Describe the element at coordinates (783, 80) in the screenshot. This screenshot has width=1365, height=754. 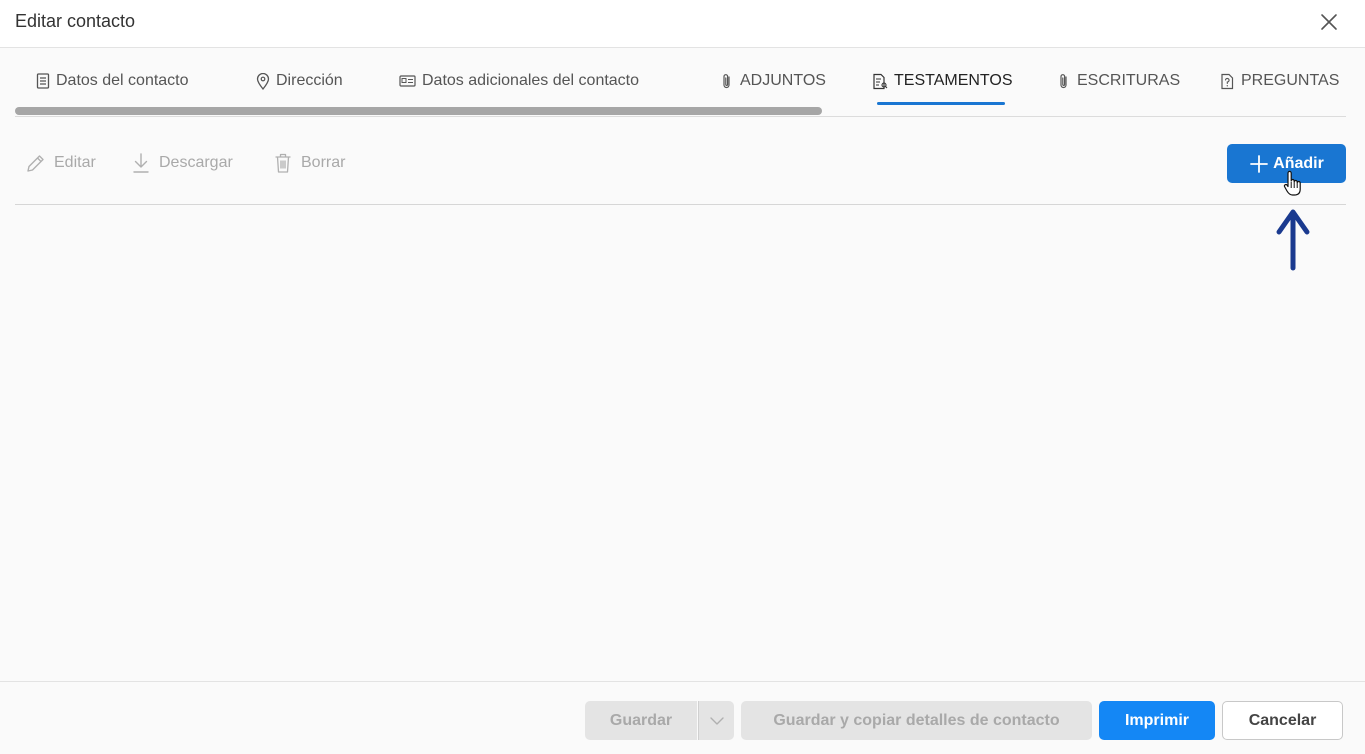
I see `tab-label: ADJUNTOS` at that location.